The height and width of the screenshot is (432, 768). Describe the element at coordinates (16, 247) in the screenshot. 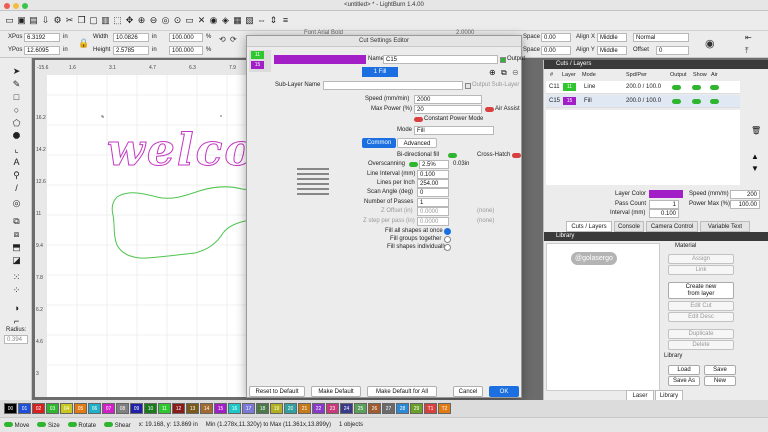

I see `break-apart-icon: ⬒` at that location.